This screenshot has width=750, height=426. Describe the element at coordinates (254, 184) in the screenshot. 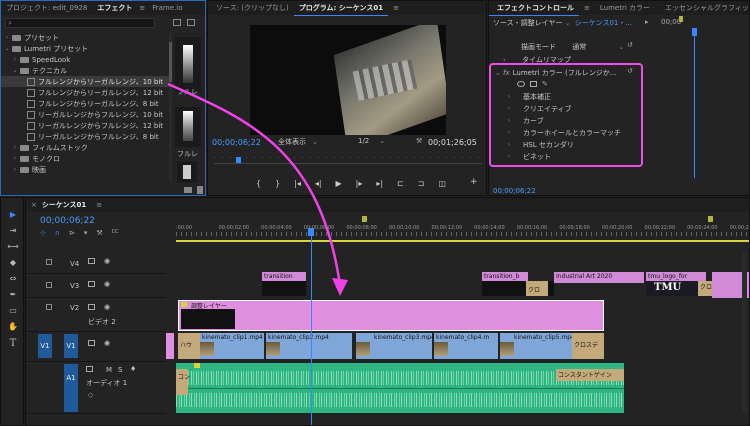

I see `annotation-arrow-path` at that location.